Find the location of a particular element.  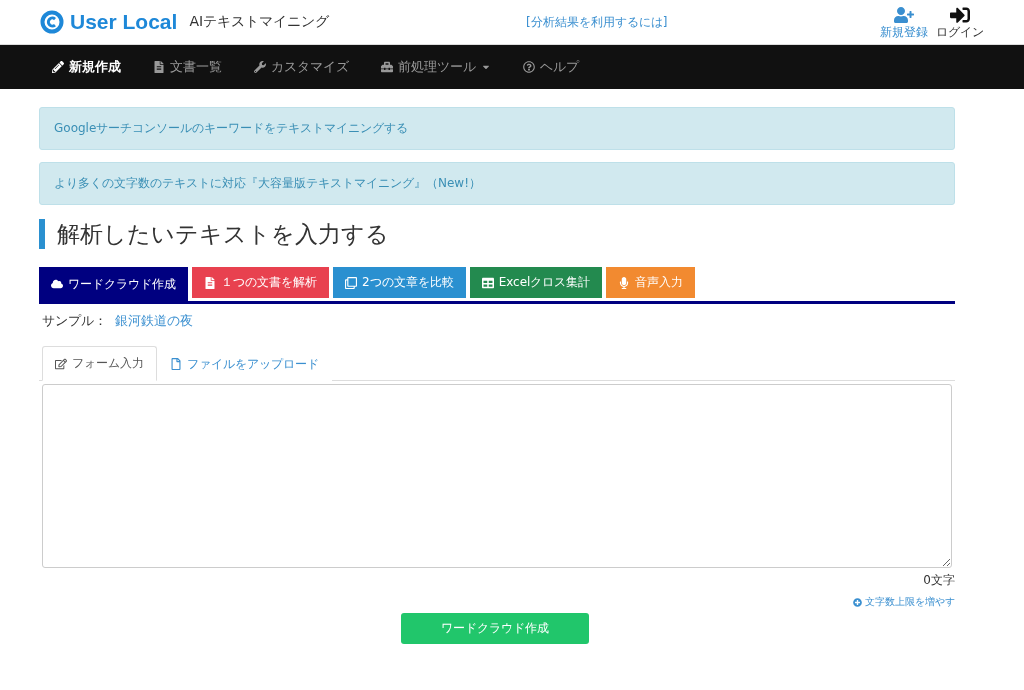

header-action: 新規登録 is located at coordinates (904, 22).